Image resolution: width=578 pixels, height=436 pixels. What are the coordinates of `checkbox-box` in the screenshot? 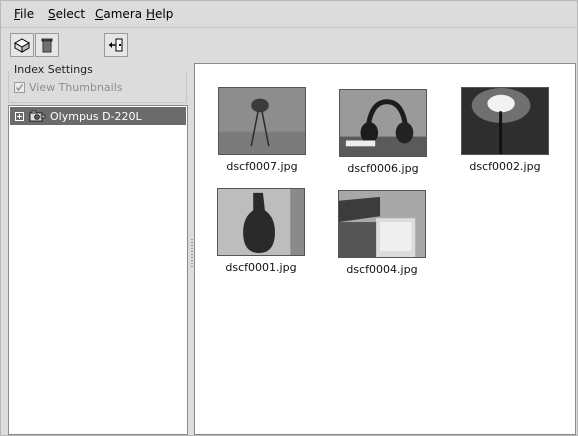 It's located at (19, 87).